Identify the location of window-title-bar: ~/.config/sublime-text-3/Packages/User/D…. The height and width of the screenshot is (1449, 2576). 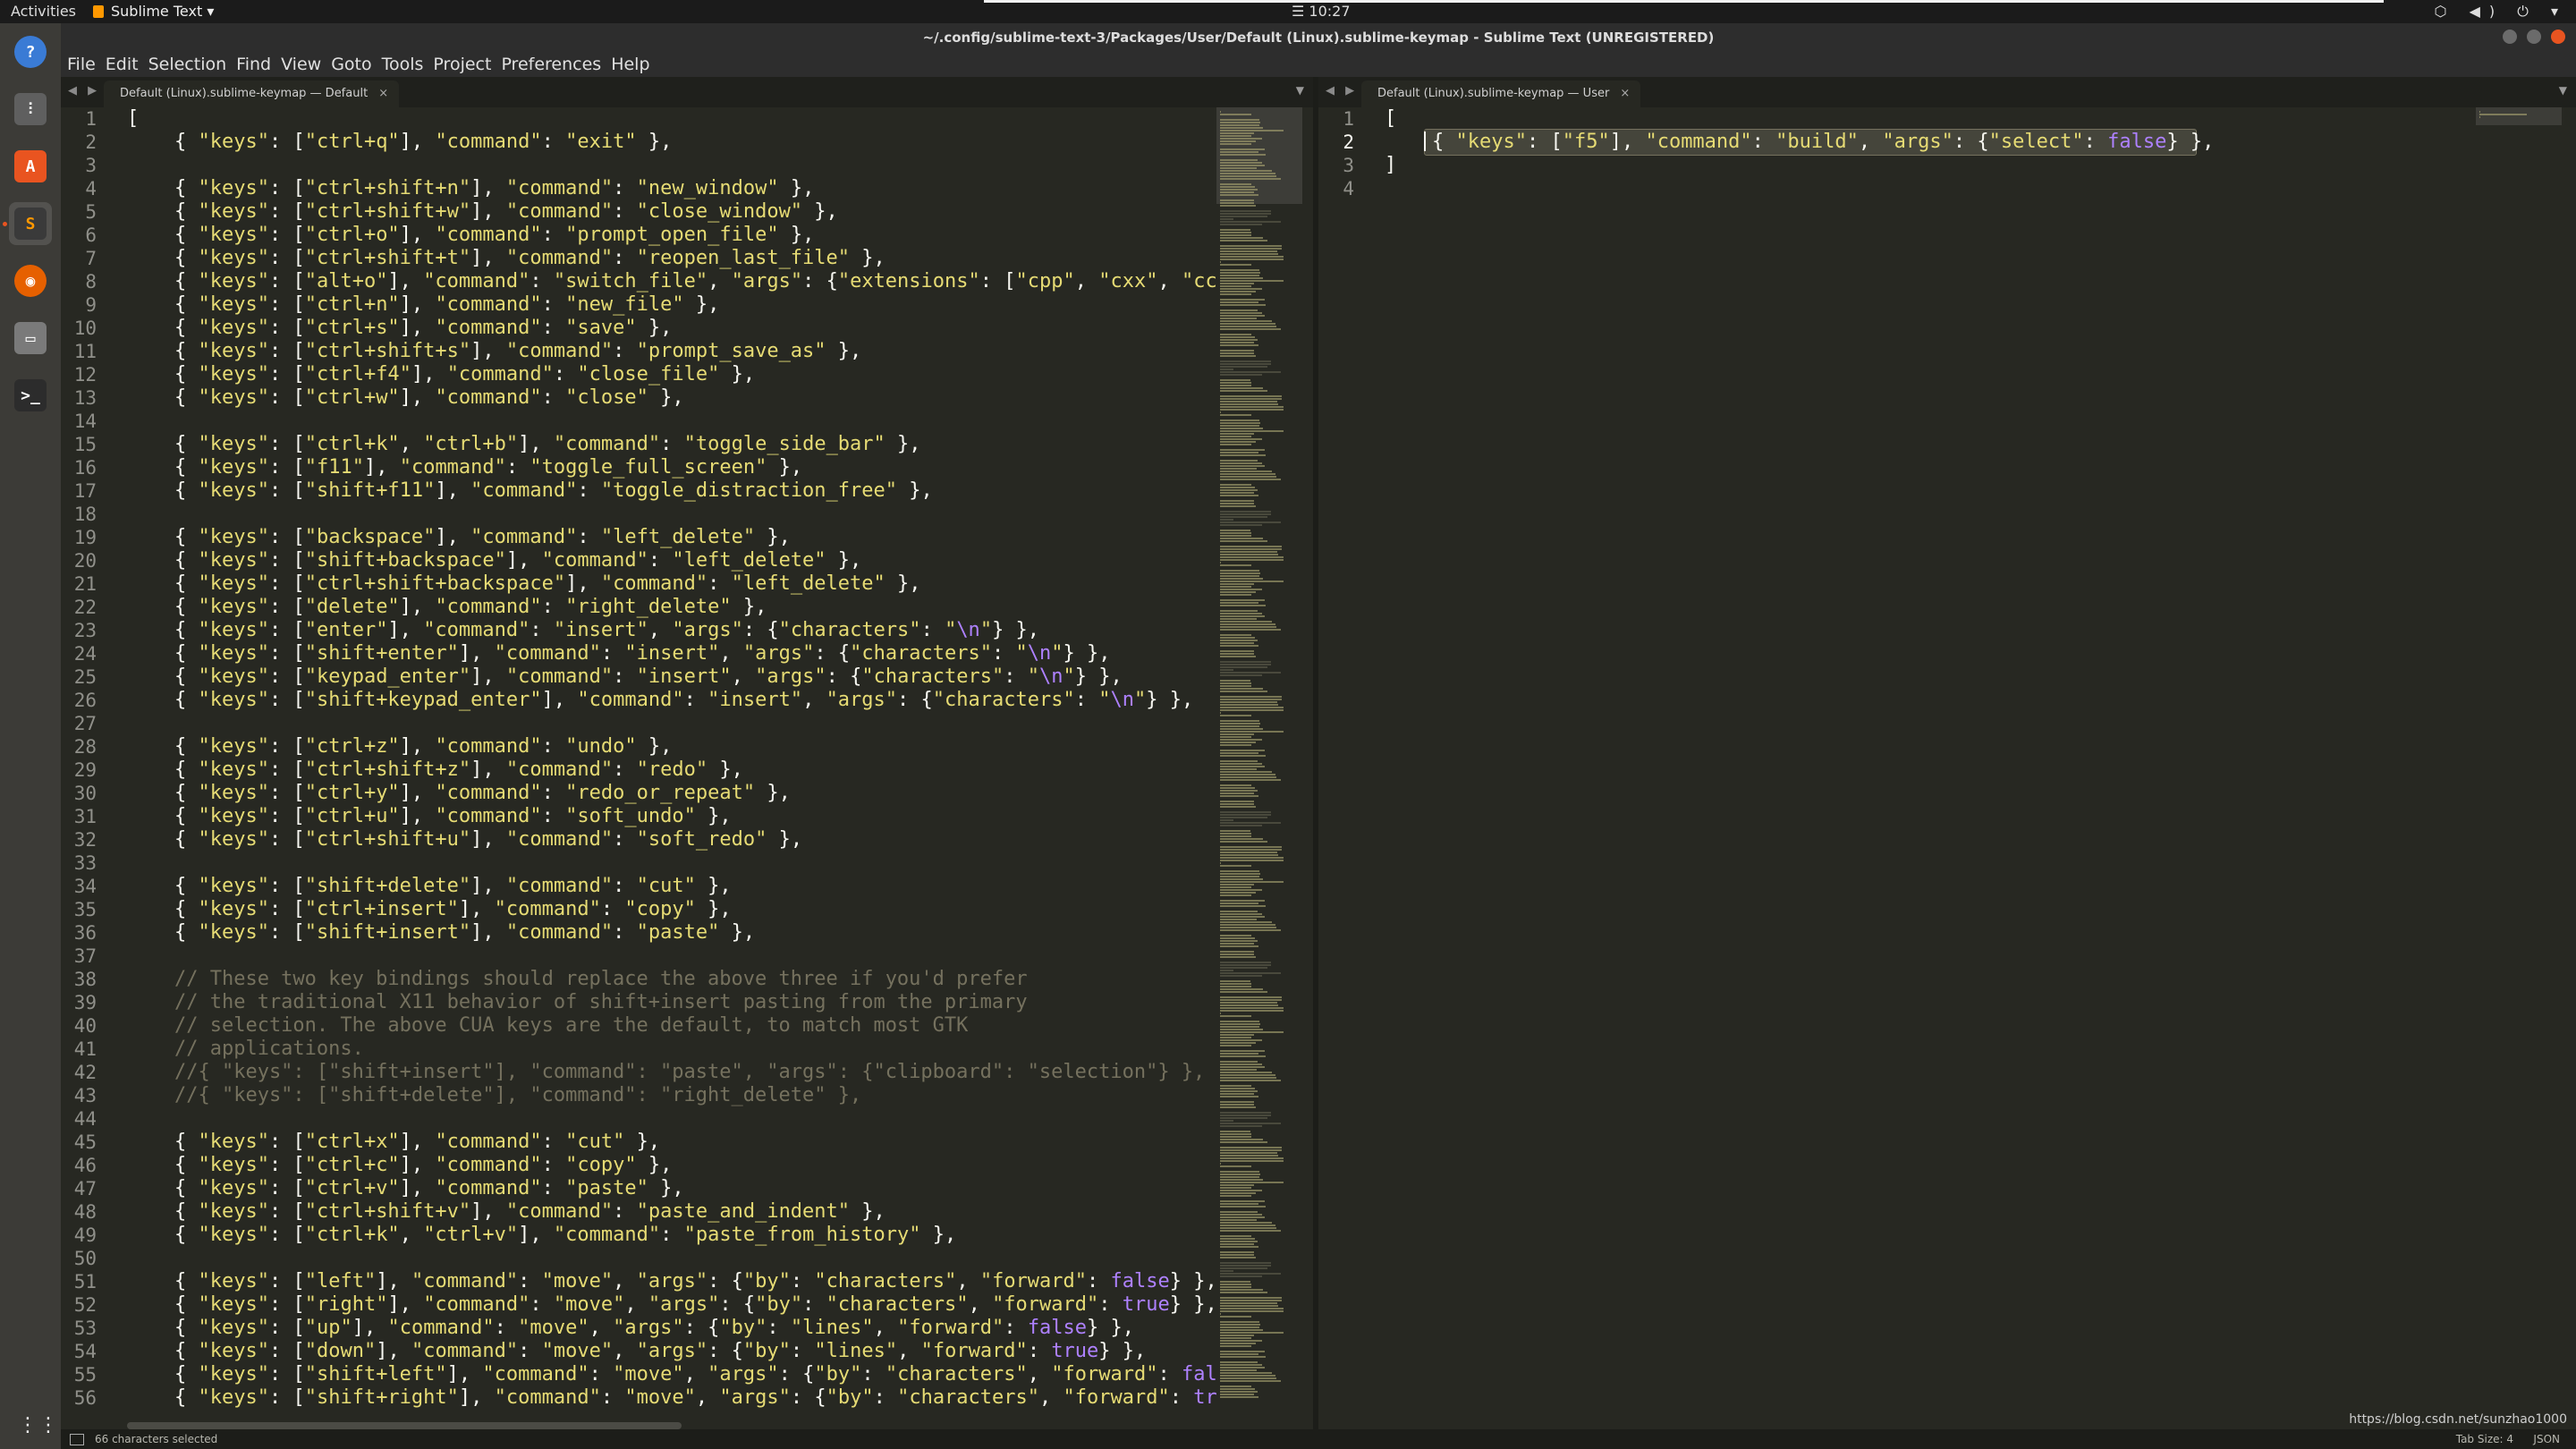
(1318, 37).